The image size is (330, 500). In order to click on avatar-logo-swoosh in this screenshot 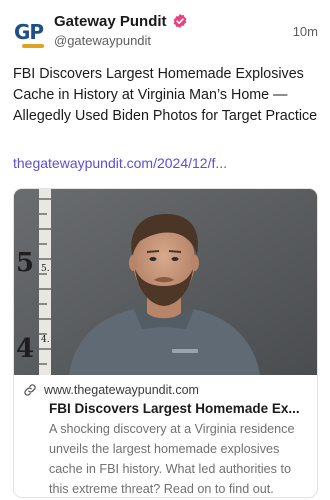, I will do `click(33, 46)`.